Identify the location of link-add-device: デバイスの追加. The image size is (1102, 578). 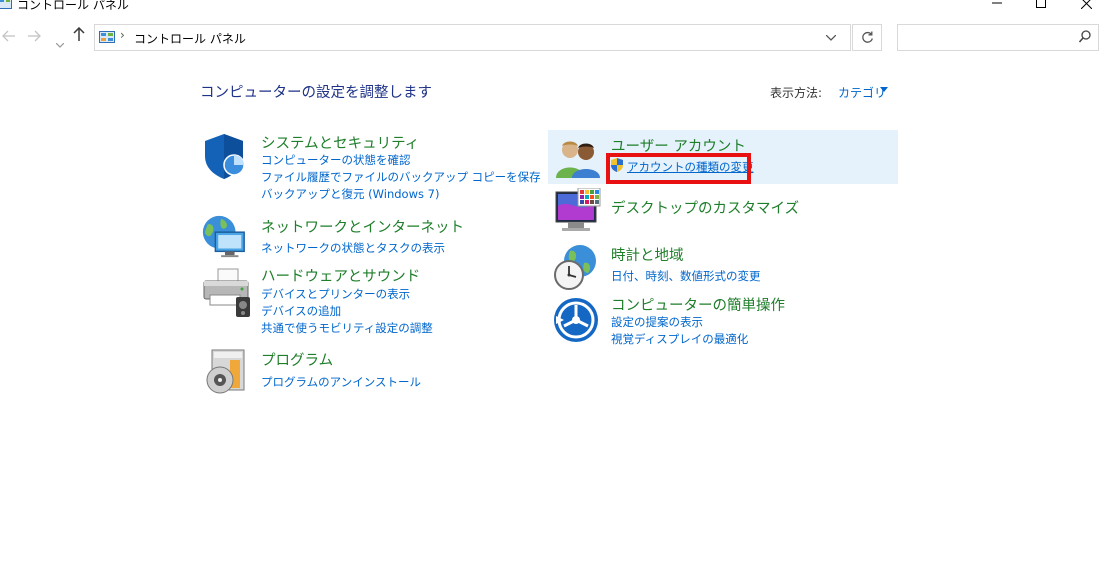
(301, 311).